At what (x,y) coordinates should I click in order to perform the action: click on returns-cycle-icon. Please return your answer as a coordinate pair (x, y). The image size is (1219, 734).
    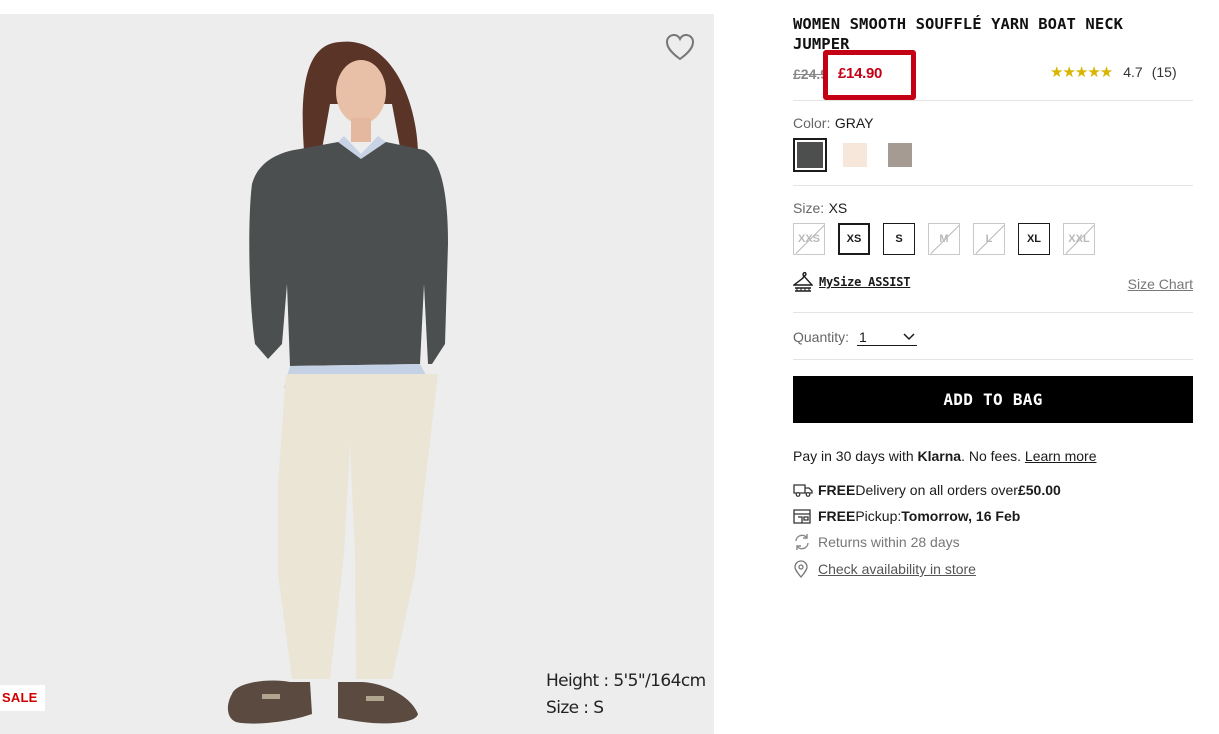
    Looking at the image, I should click on (803, 542).